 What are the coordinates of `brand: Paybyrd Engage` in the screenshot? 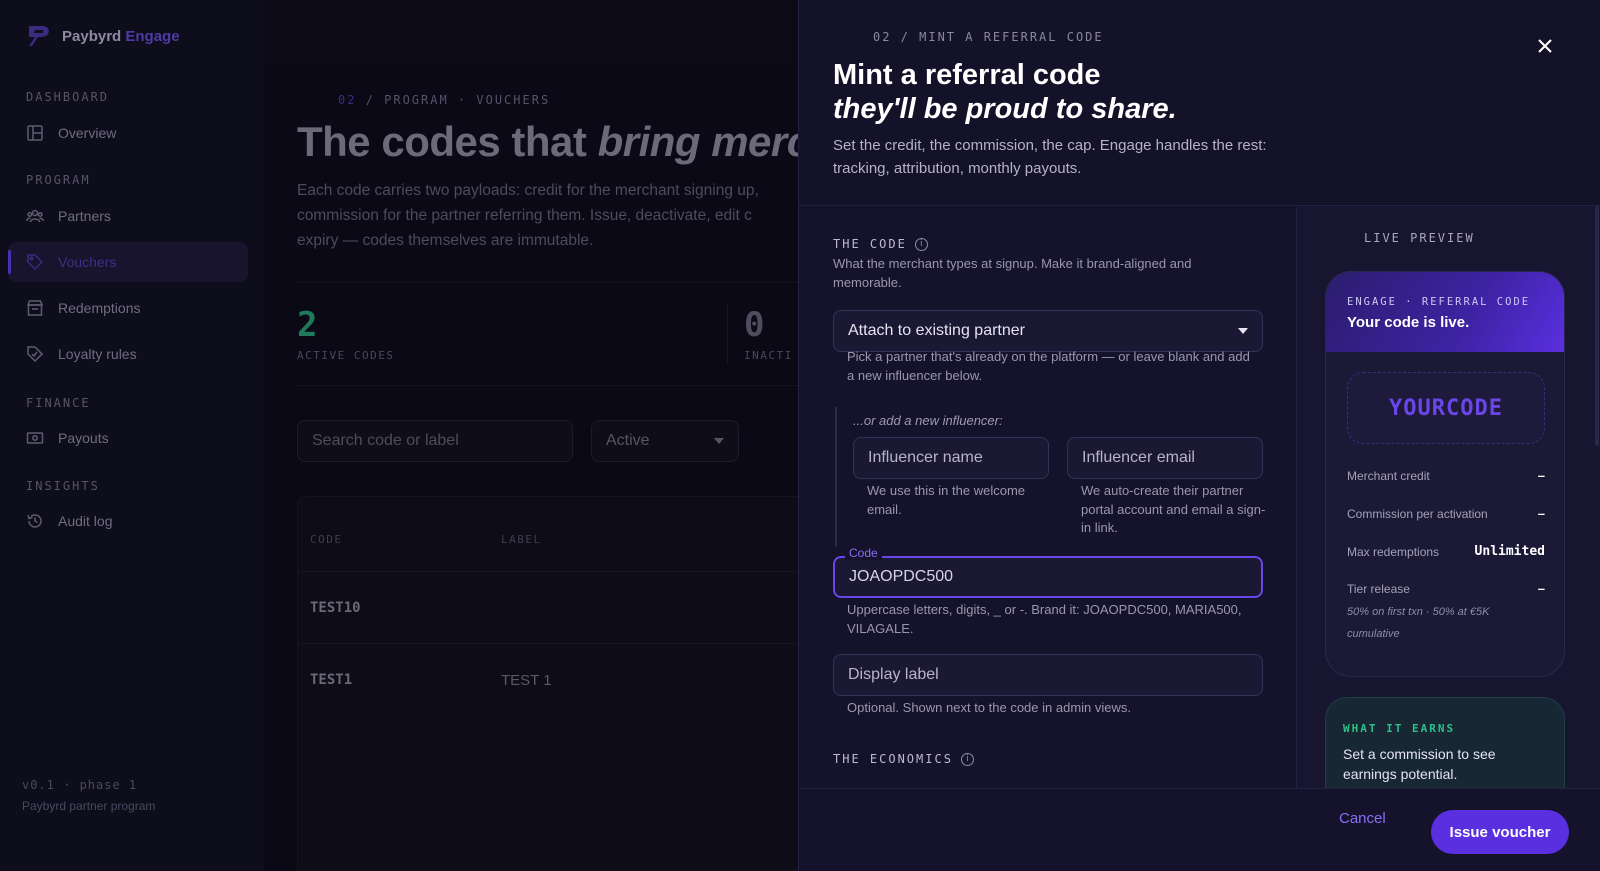 It's located at (103, 36).